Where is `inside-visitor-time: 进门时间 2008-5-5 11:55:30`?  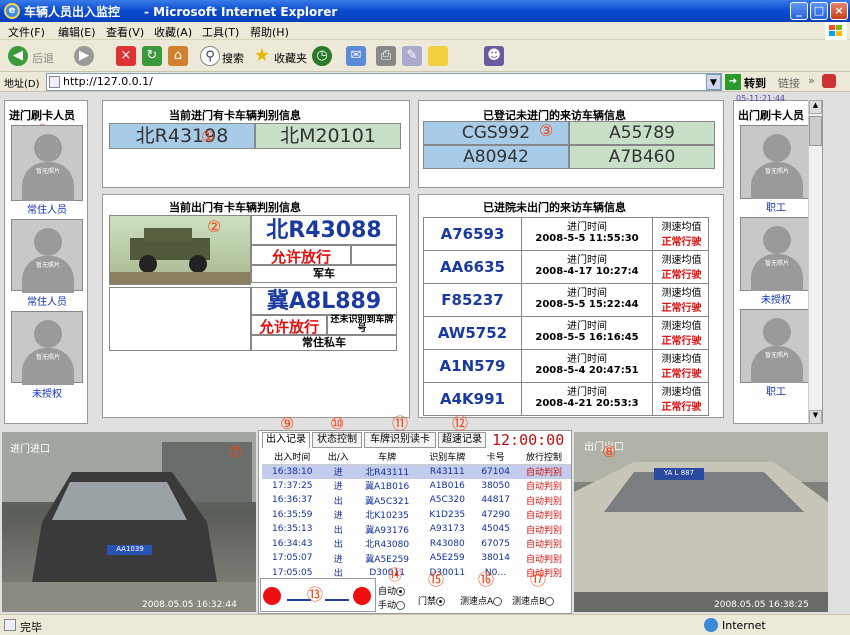
inside-visitor-time: 进门时间 2008-5-5 11:55:30 is located at coordinates (587, 234).